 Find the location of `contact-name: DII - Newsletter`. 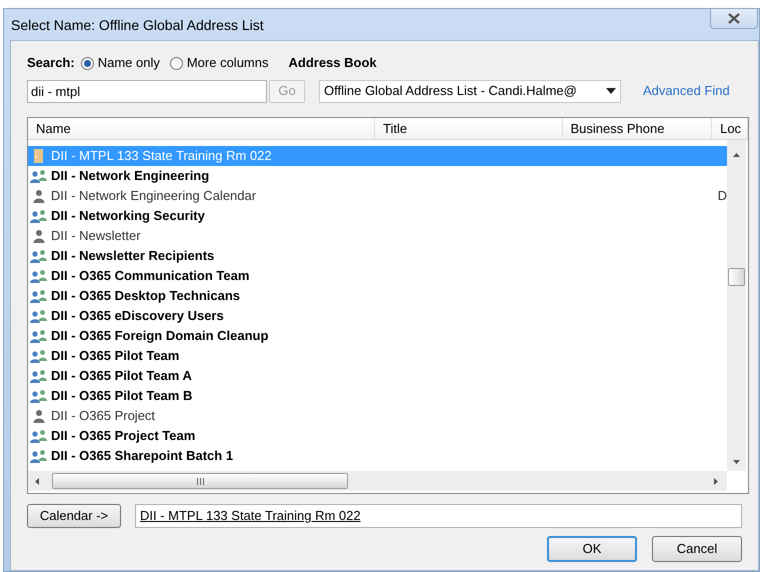

contact-name: DII - Newsletter is located at coordinates (96, 236).